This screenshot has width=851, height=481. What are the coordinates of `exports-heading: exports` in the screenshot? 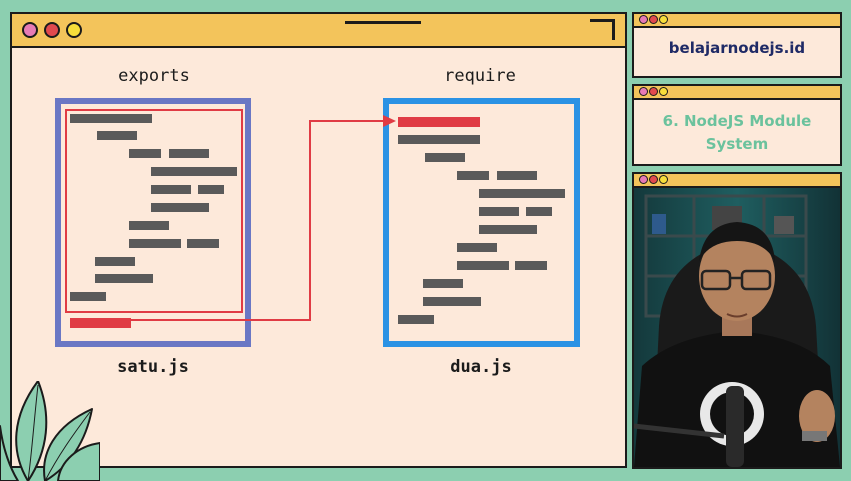 It's located at (154, 76).